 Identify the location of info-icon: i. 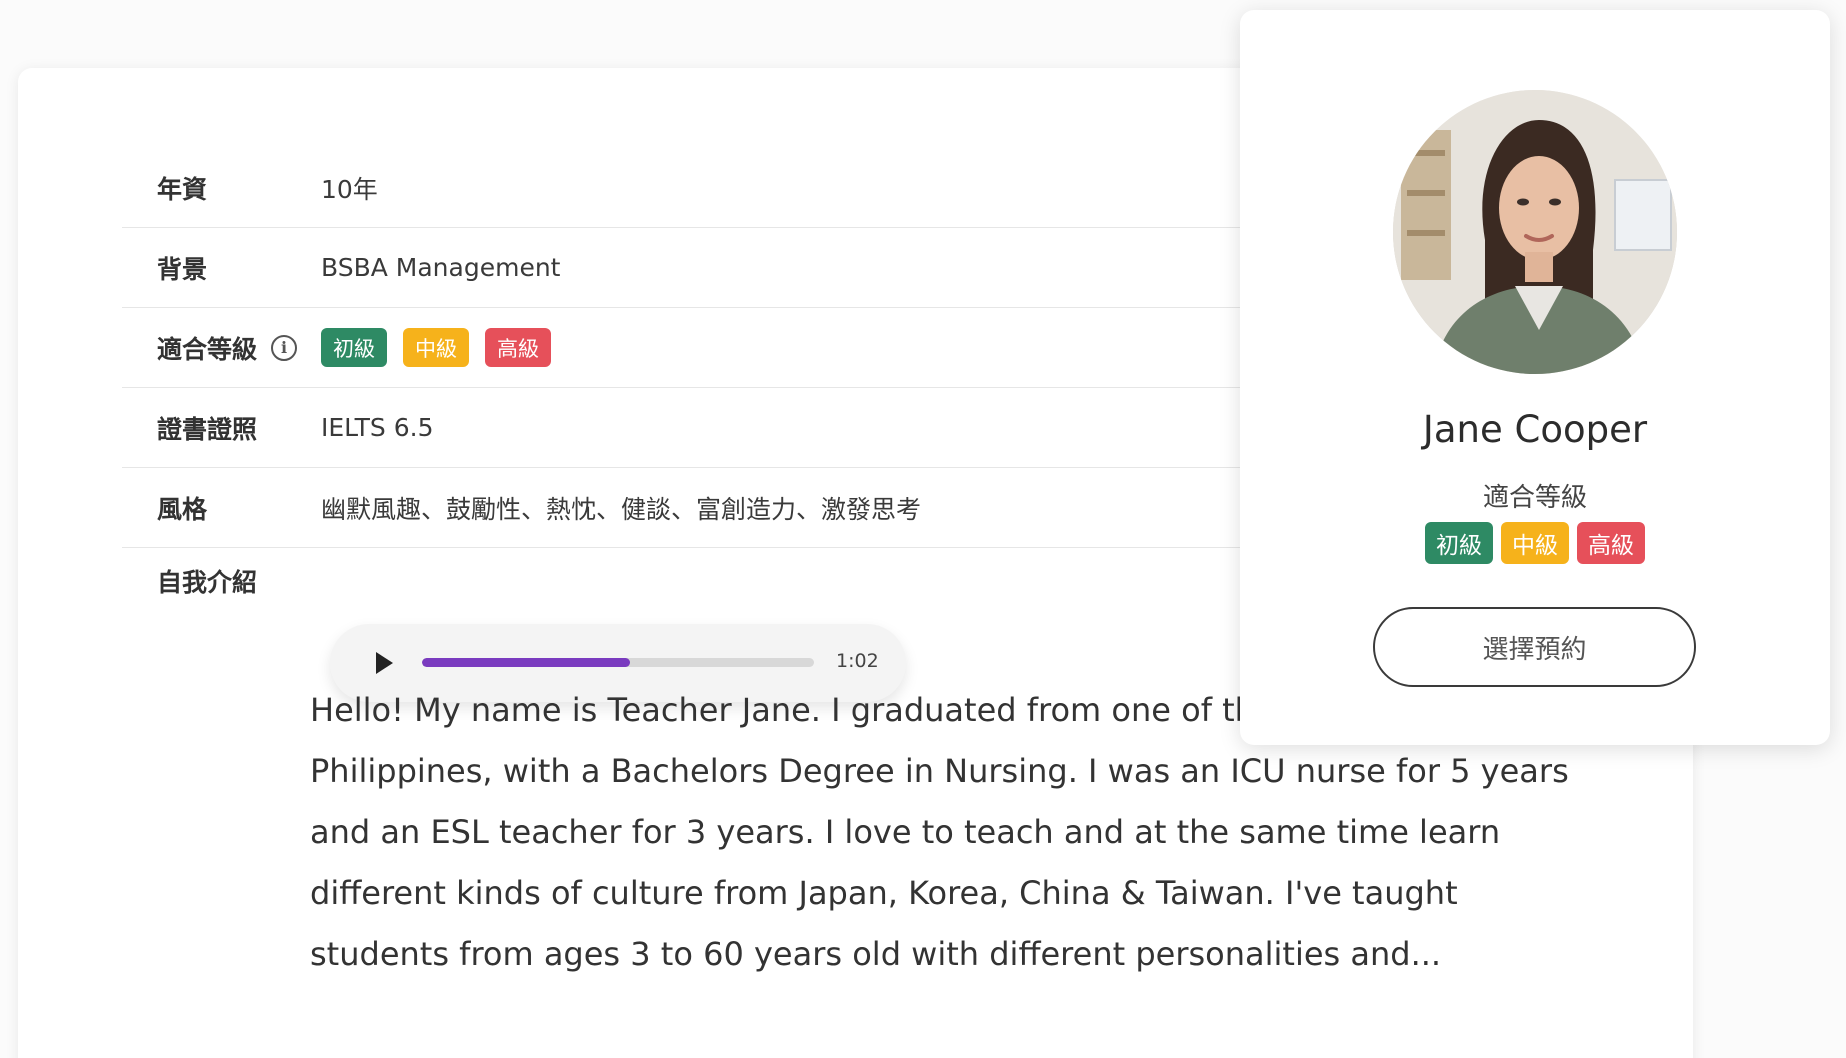
(284, 347).